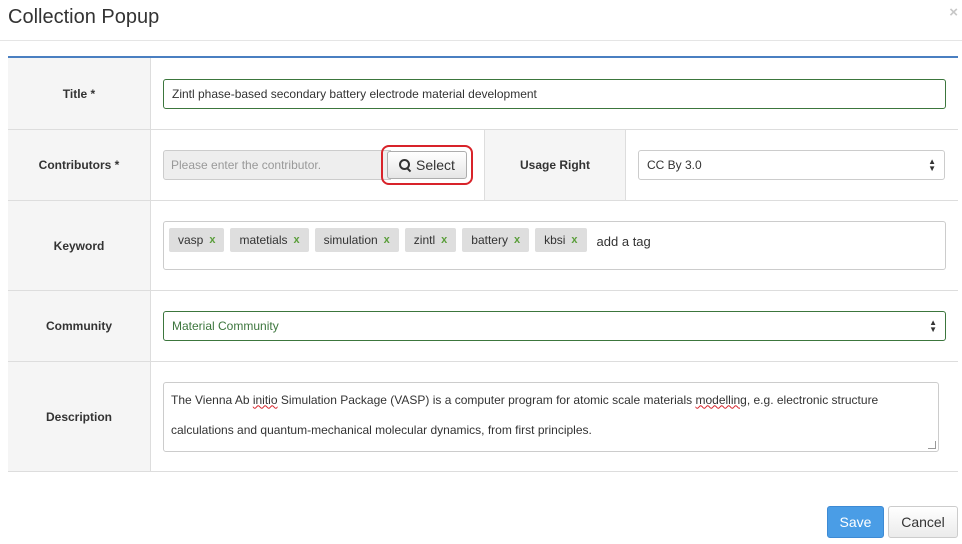 The image size is (962, 544). What do you see at coordinates (79, 165) in the screenshot?
I see `contributors-label: Contributors *` at bounding box center [79, 165].